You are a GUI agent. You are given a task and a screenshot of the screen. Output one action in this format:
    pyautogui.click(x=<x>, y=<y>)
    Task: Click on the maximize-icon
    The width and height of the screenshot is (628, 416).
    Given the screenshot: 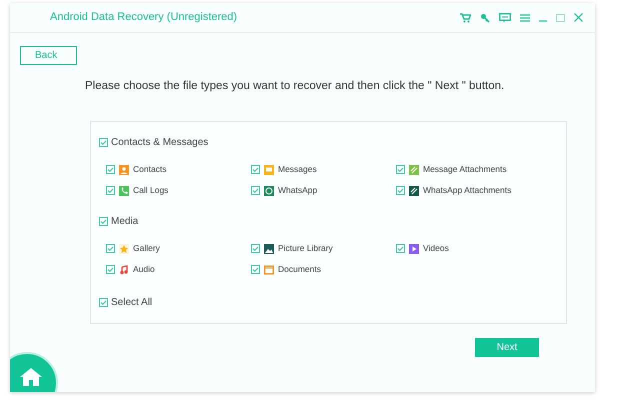 What is the action you would take?
    pyautogui.click(x=560, y=18)
    